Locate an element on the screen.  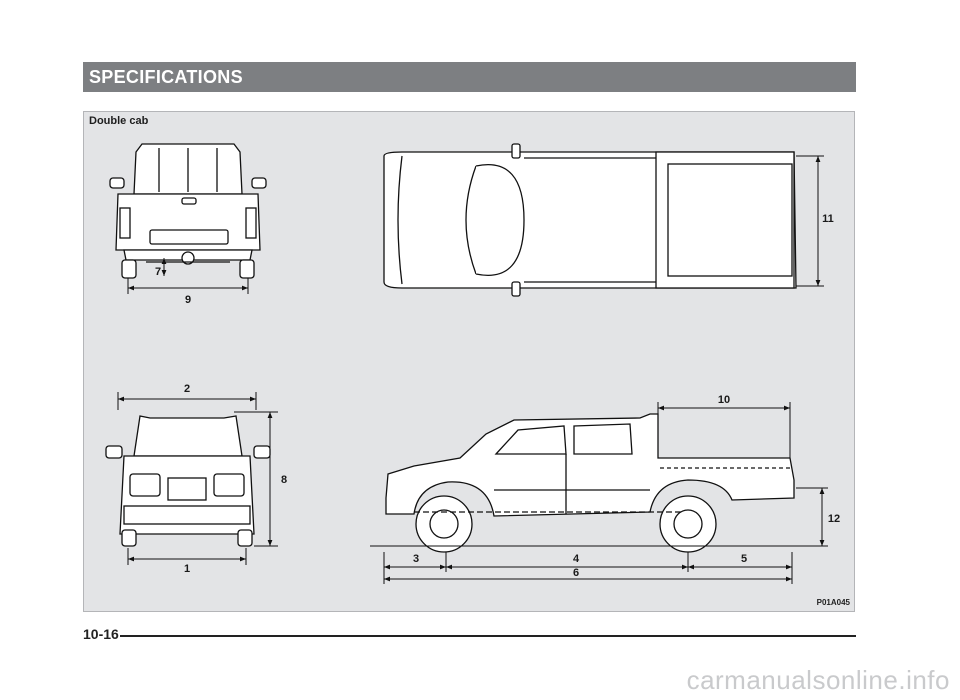
front-view-drawing is located at coordinates (188, 481).